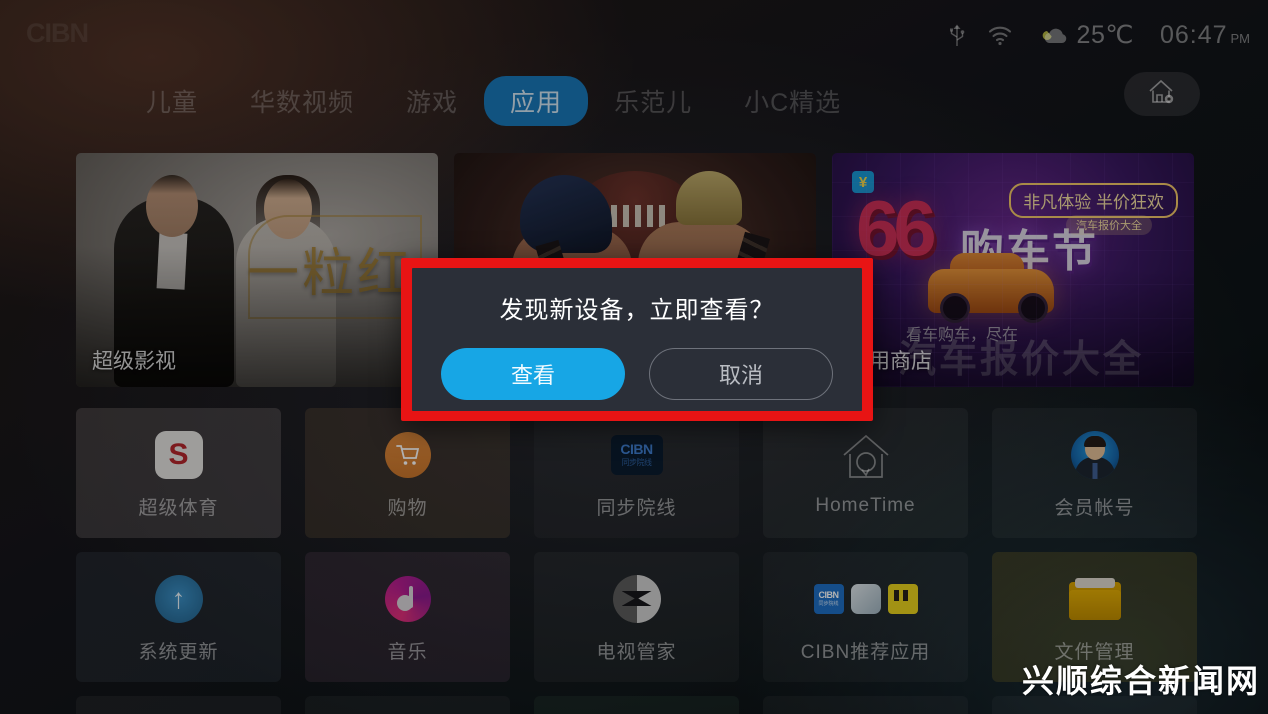 The height and width of the screenshot is (714, 1268). I want to click on weather-widget: 25℃, so click(1086, 35).